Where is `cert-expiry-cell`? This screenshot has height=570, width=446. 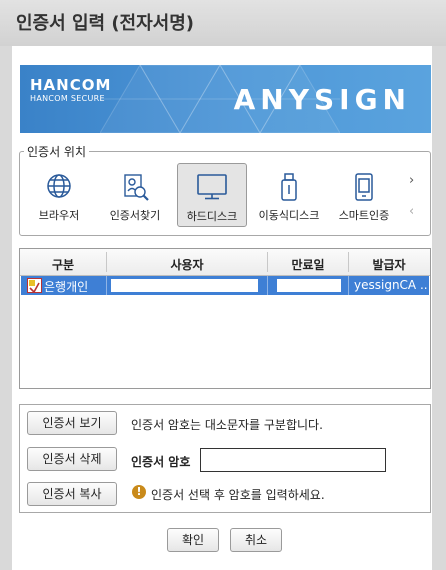
cert-expiry-cell is located at coordinates (309, 285).